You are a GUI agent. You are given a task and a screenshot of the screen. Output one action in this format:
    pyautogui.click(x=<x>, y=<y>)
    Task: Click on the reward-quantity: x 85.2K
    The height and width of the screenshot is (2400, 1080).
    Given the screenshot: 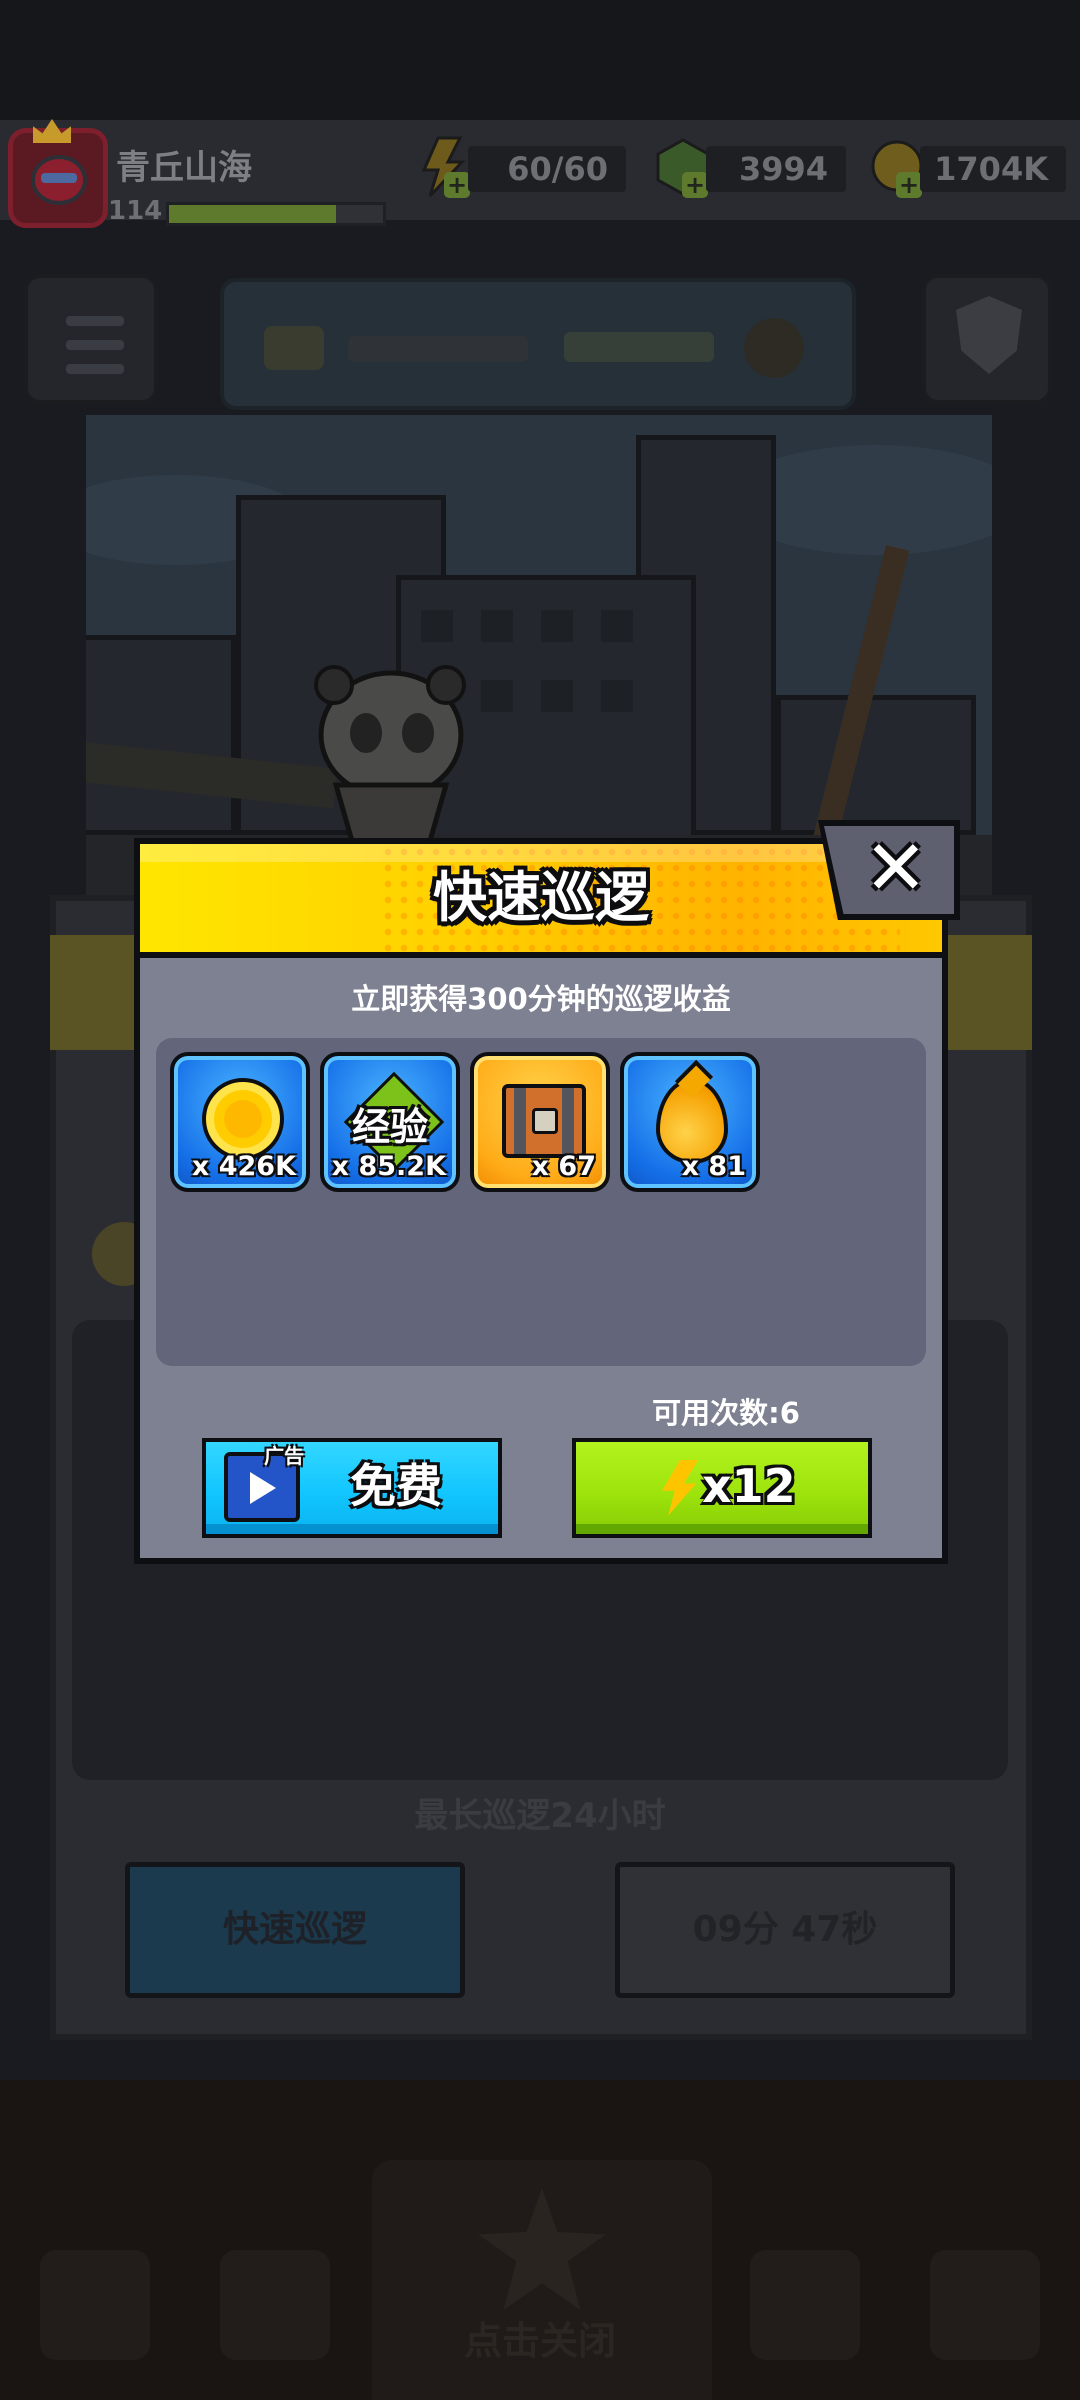 What is the action you would take?
    pyautogui.click(x=388, y=1166)
    